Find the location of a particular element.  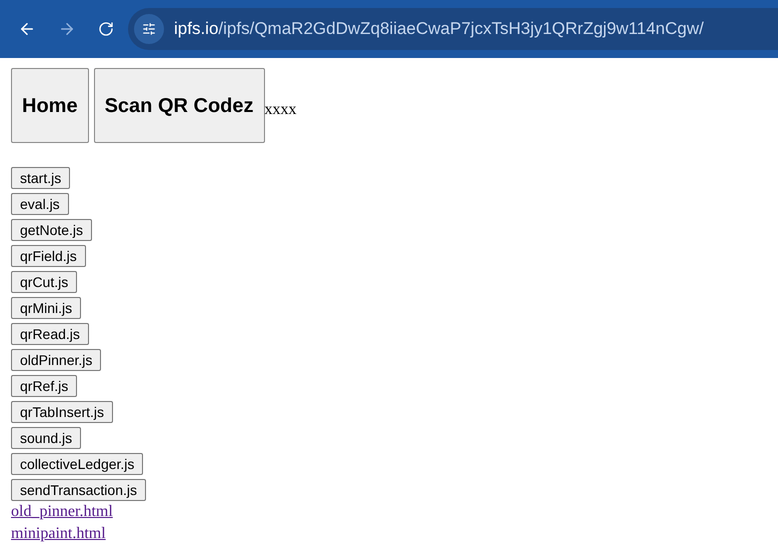

script-button: qrRef.js is located at coordinates (44, 386).